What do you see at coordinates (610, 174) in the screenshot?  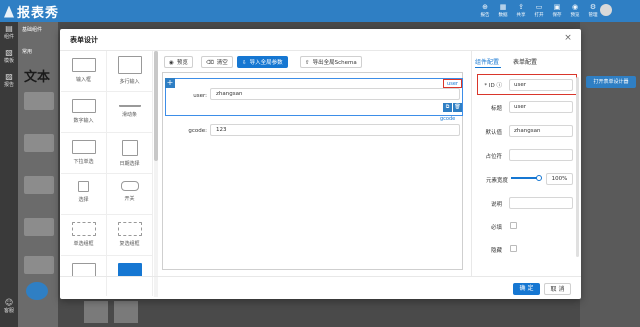 I see `background-right-panel` at bounding box center [610, 174].